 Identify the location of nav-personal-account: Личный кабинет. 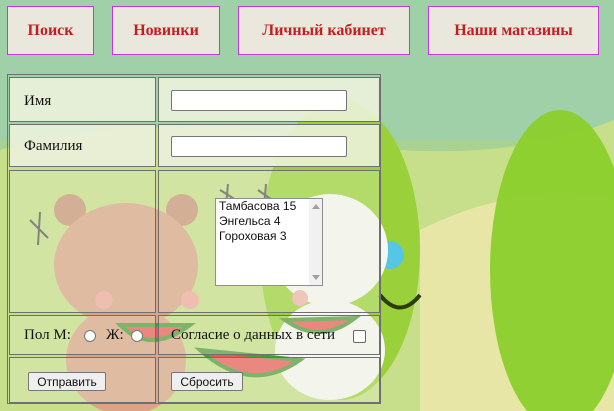
(324, 30).